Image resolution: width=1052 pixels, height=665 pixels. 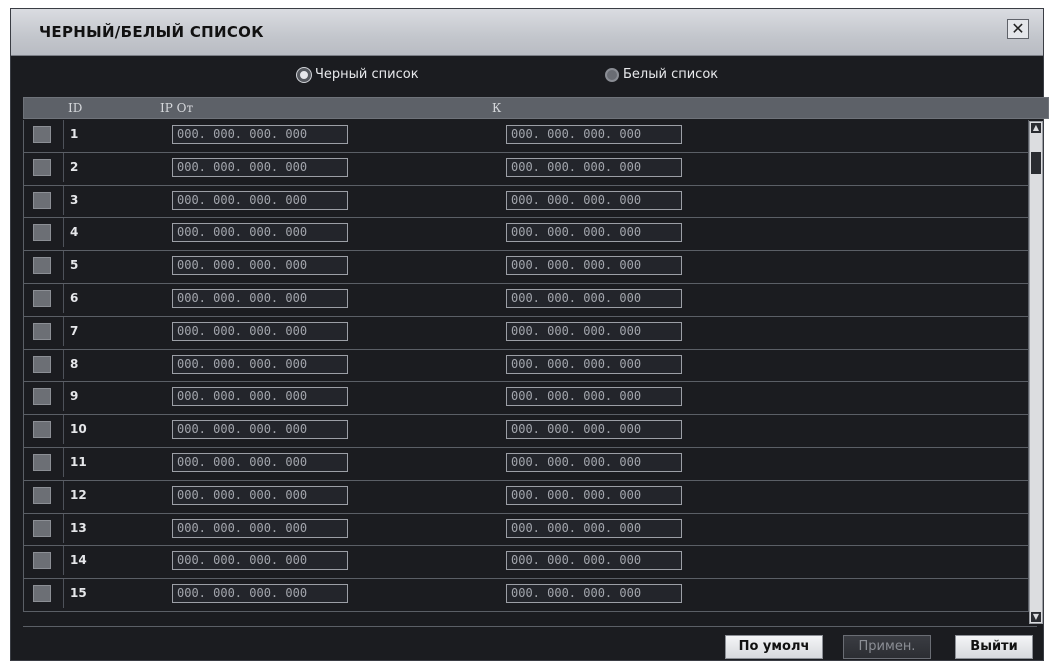 What do you see at coordinates (661, 74) in the screenshot?
I see `radio-whitelist: Белый список` at bounding box center [661, 74].